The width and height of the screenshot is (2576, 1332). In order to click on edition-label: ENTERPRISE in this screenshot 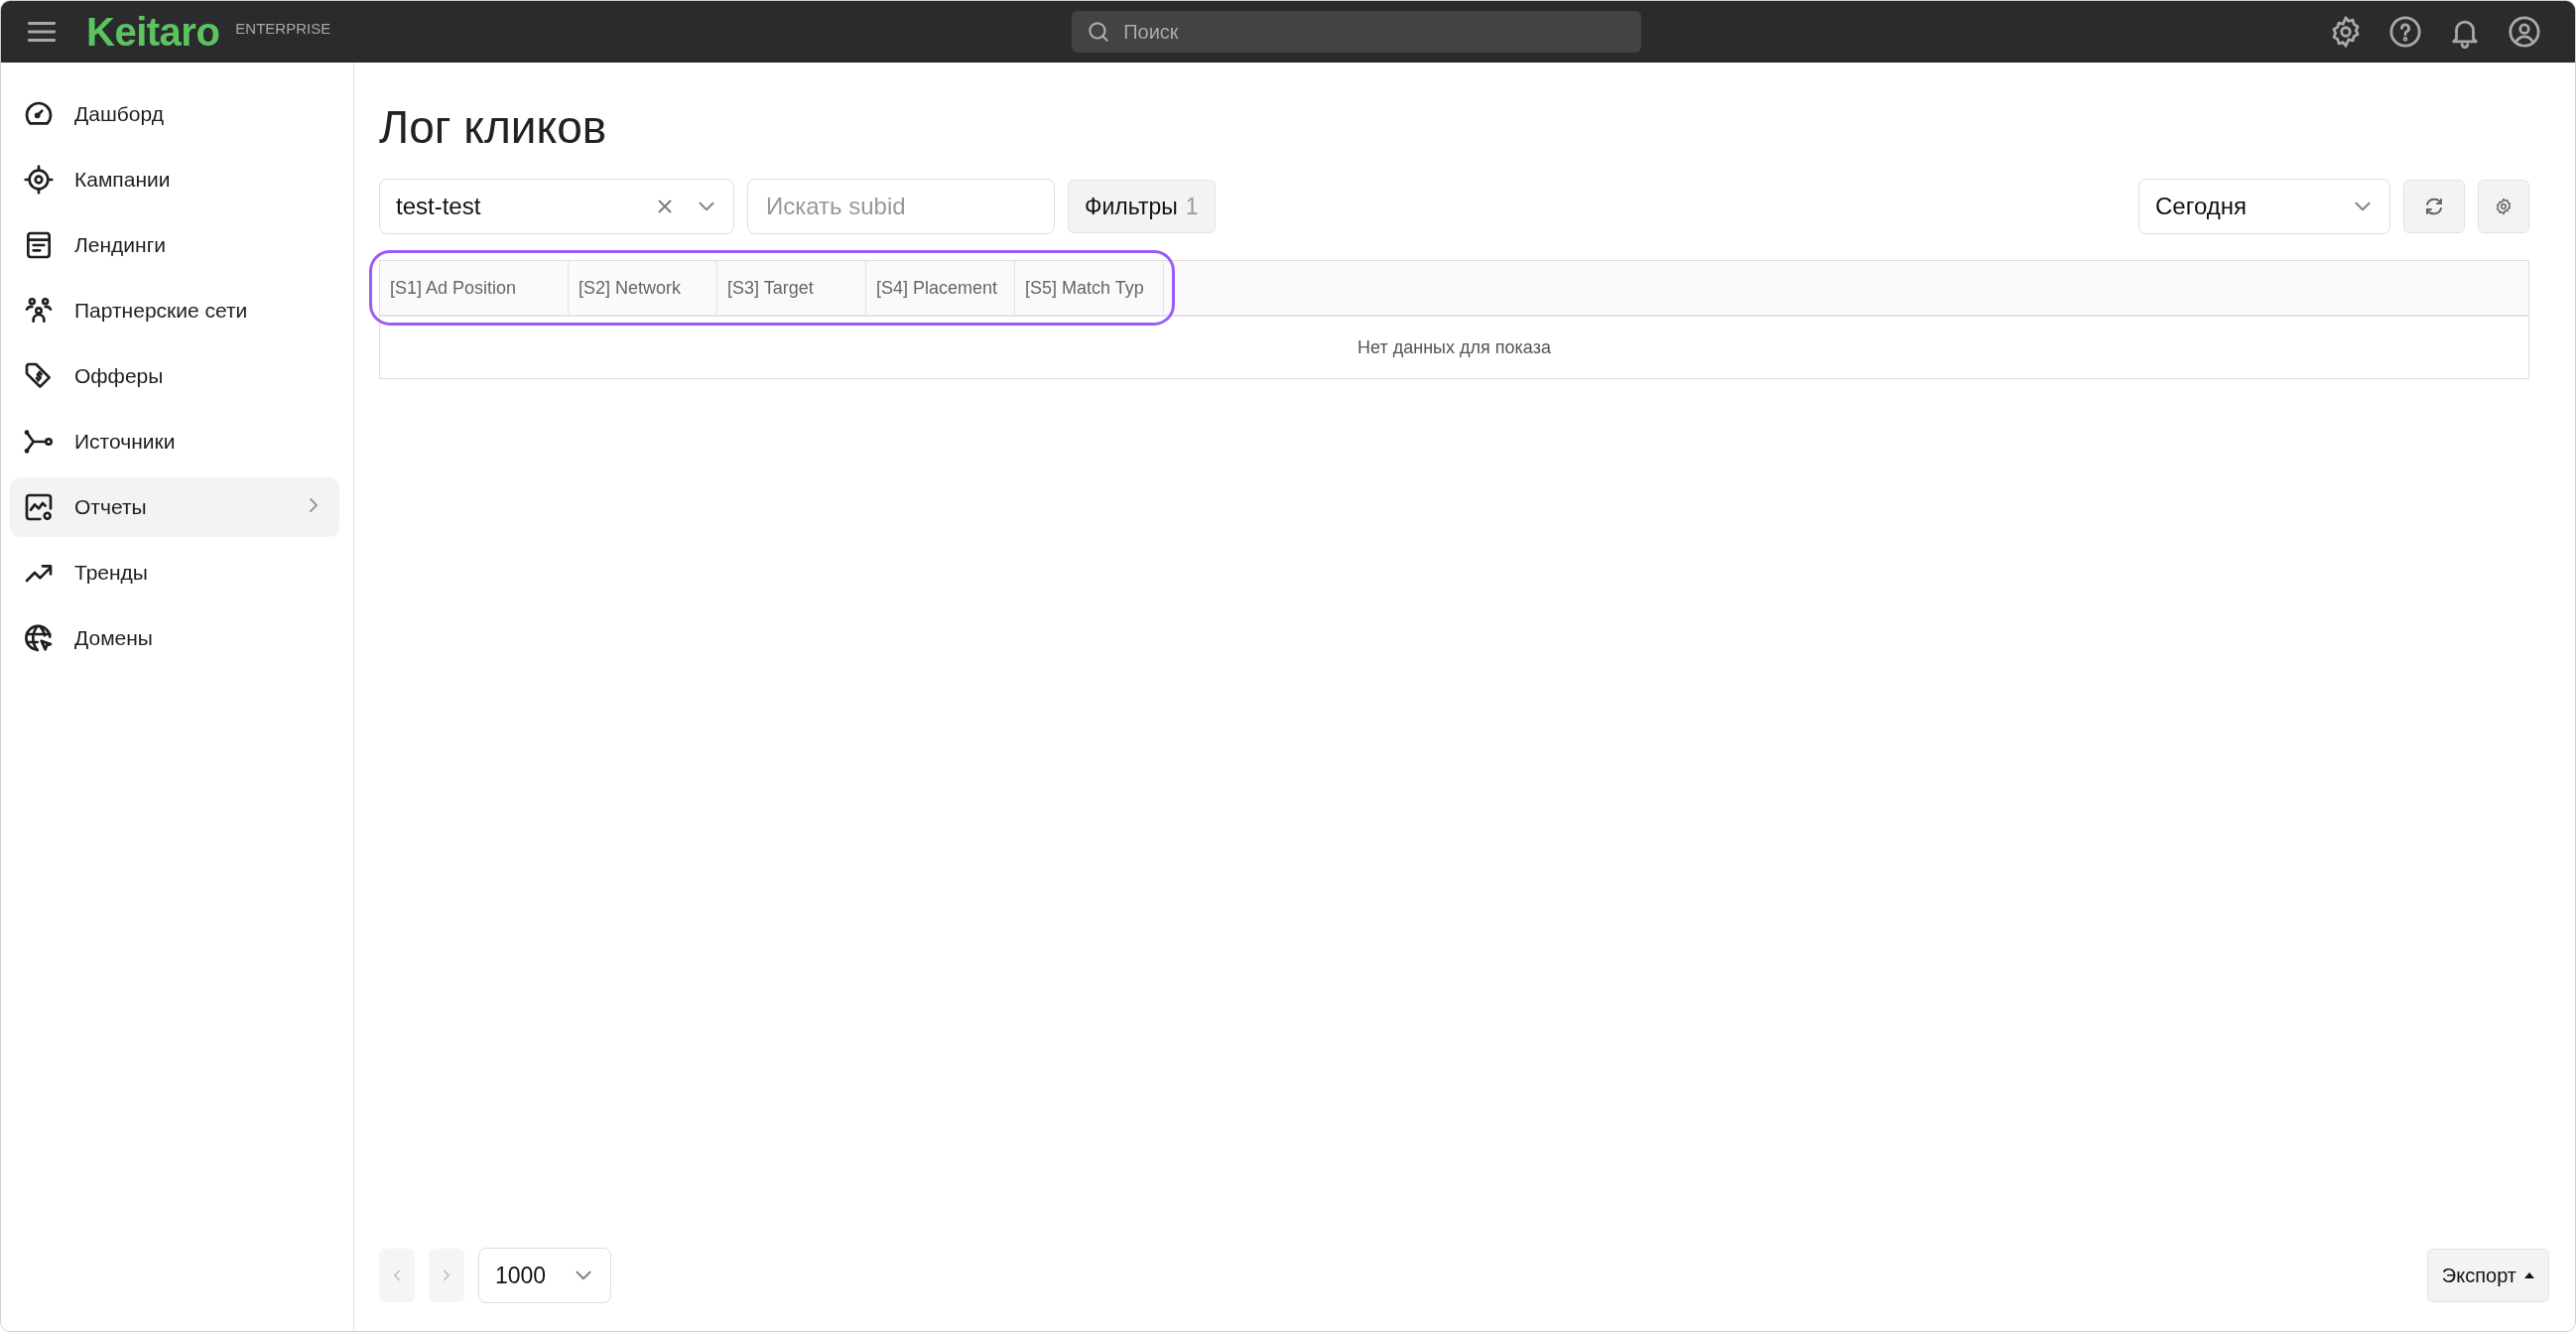, I will do `click(283, 28)`.